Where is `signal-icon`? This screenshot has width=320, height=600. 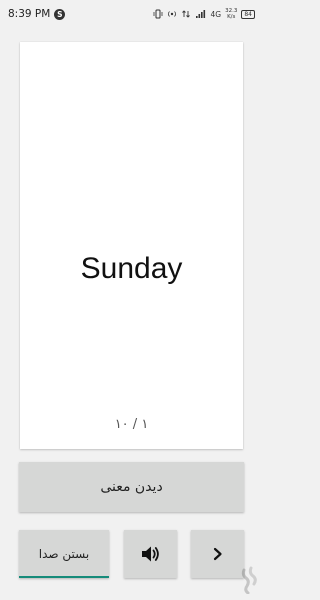 signal-icon is located at coordinates (200, 14).